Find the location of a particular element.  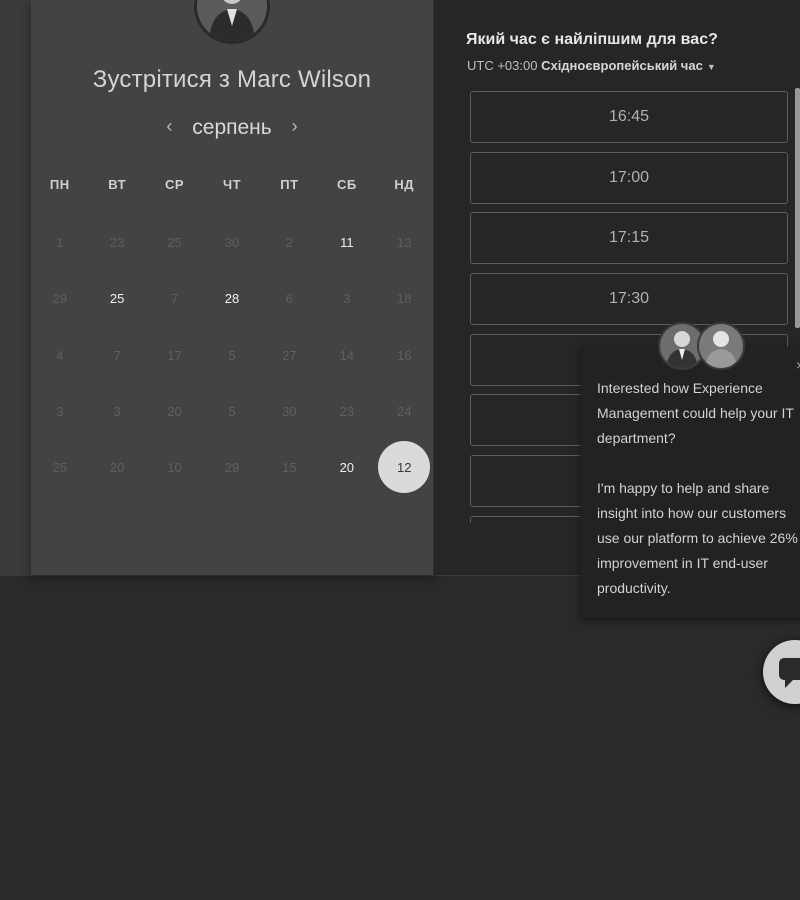

slot-list-scrollbar is located at coordinates (797, 208).